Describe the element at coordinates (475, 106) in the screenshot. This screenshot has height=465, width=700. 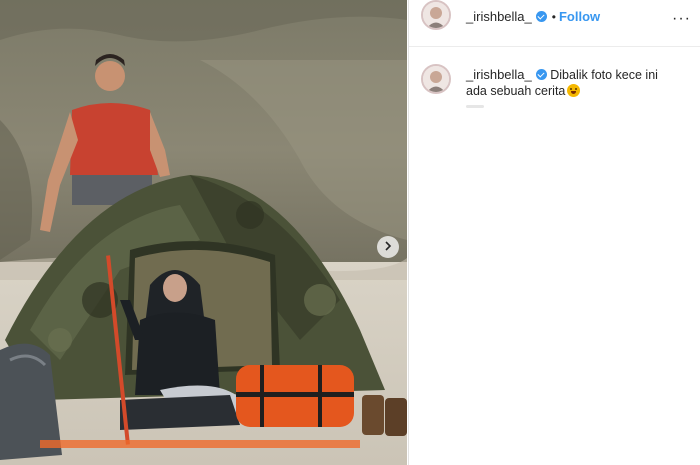
I see `timestamp-placeholder` at that location.